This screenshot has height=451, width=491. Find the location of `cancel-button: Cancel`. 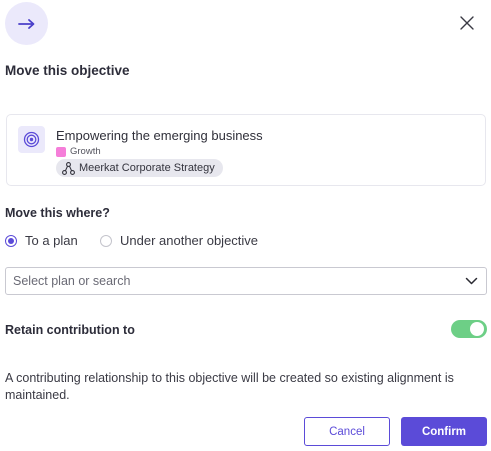

cancel-button: Cancel is located at coordinates (347, 431).